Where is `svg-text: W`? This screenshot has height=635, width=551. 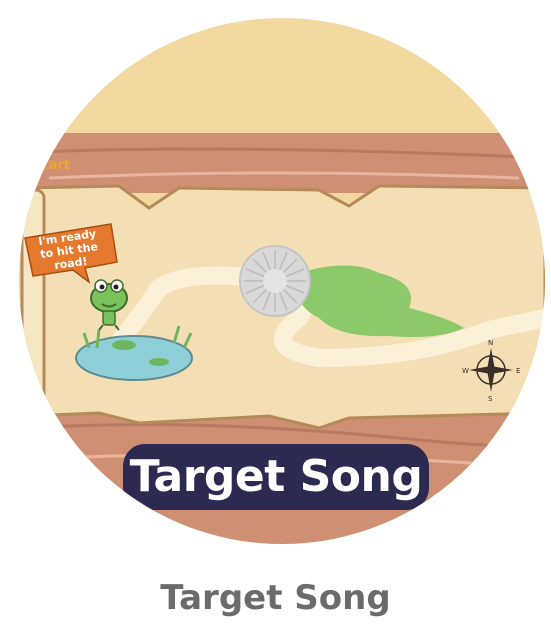
svg-text: W is located at coordinates (465, 371).